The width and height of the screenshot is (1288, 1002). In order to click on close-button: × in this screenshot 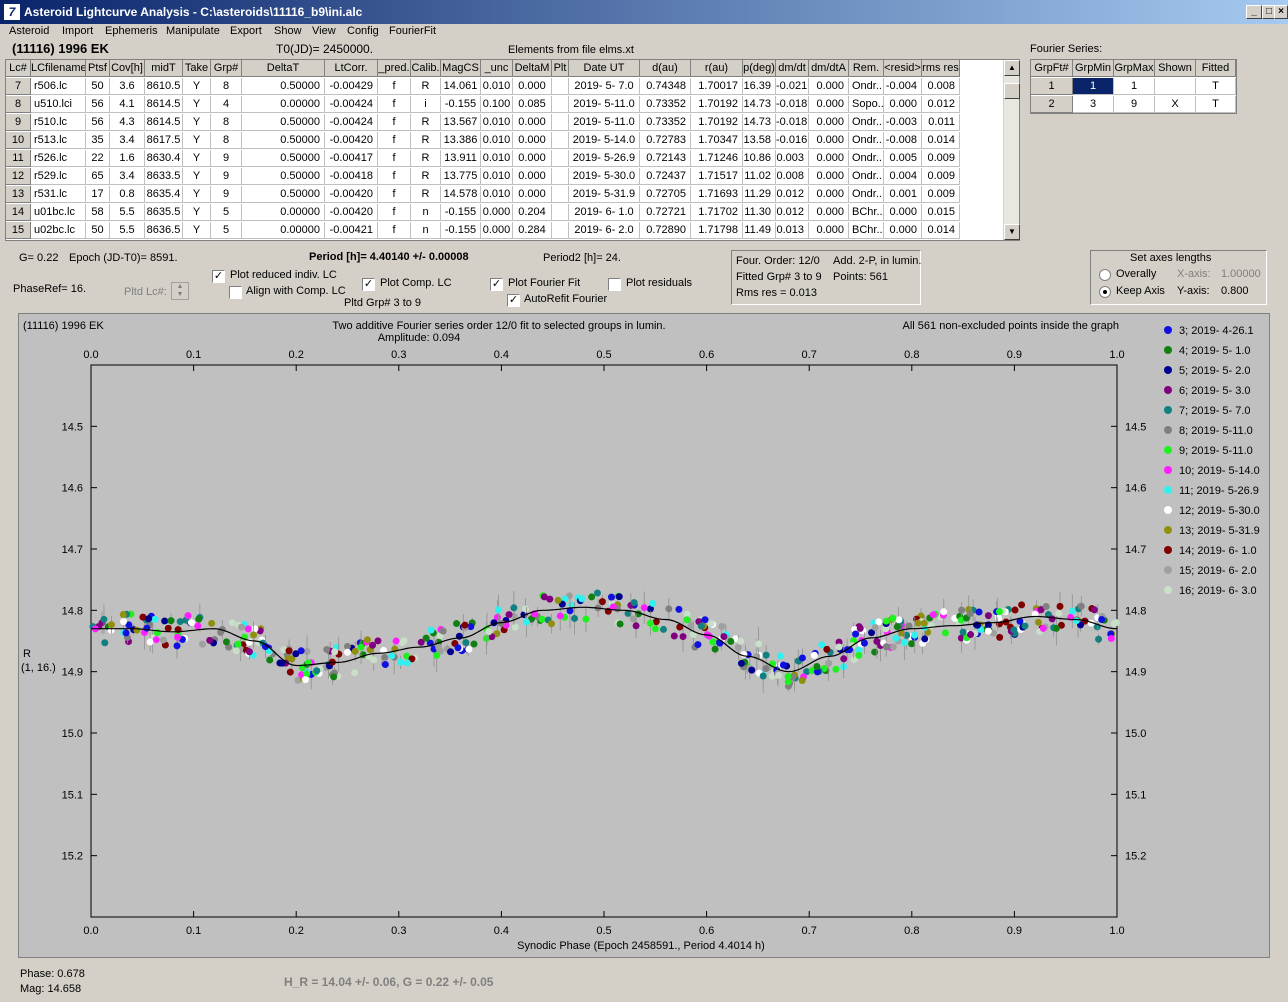, I will do `click(1281, 12)`.